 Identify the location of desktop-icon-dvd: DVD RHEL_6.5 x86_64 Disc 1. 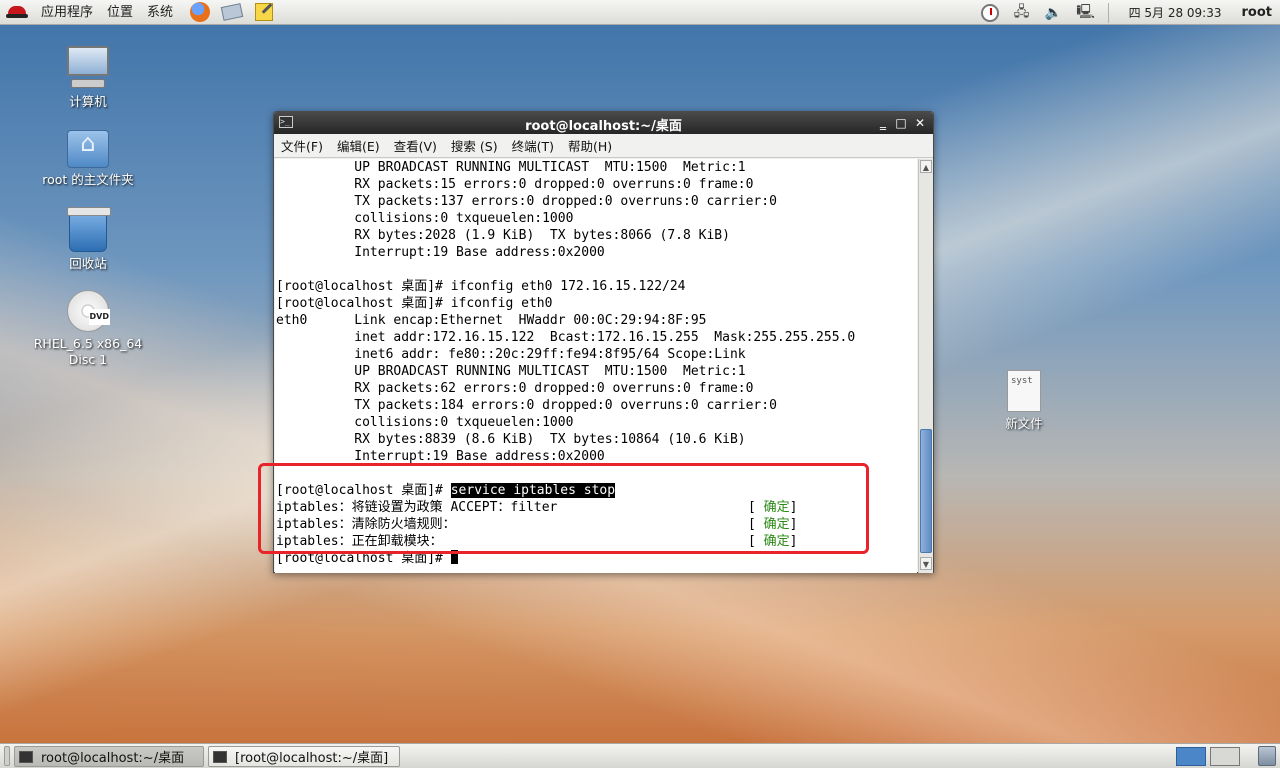
(88, 329).